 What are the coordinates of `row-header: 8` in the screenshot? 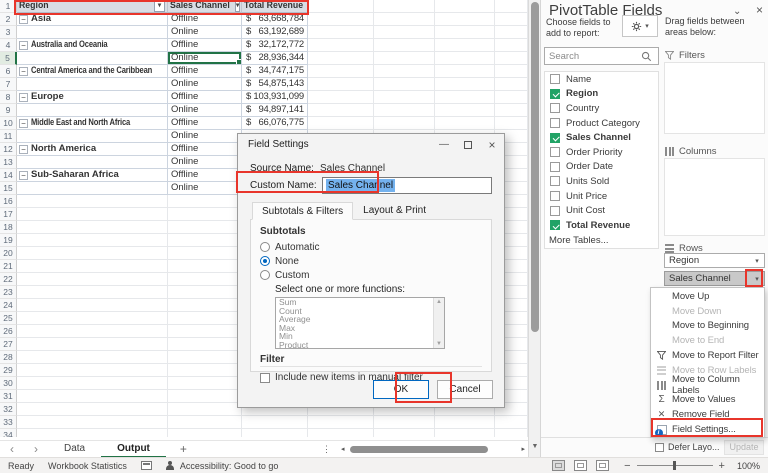 It's located at (8, 97).